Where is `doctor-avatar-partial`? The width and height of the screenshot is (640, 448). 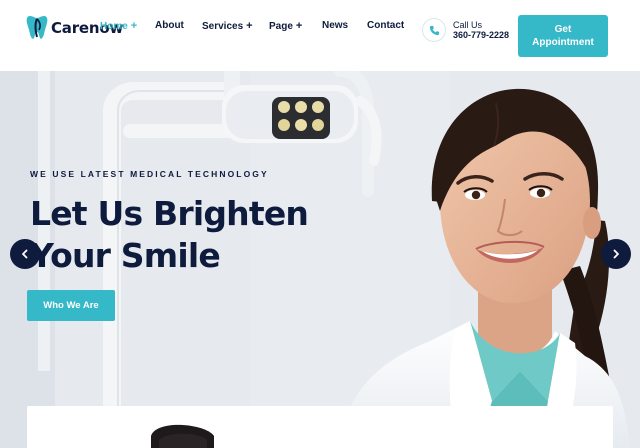
doctor-avatar-partial is located at coordinates (182, 436).